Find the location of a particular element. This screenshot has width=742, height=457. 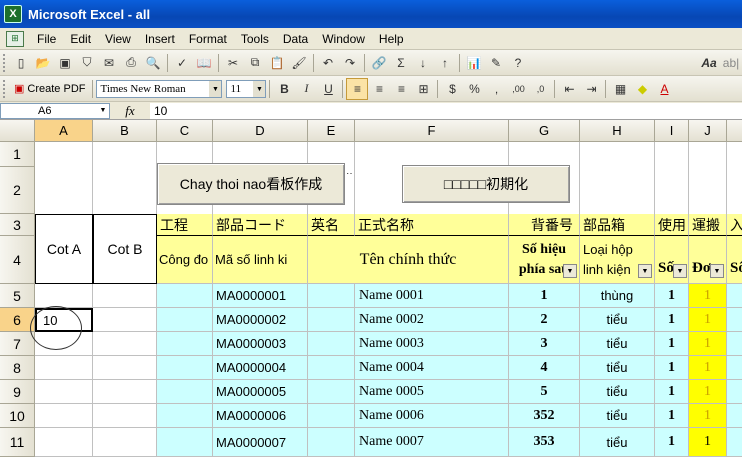

workbook-icon: ⊞ is located at coordinates (15, 38).